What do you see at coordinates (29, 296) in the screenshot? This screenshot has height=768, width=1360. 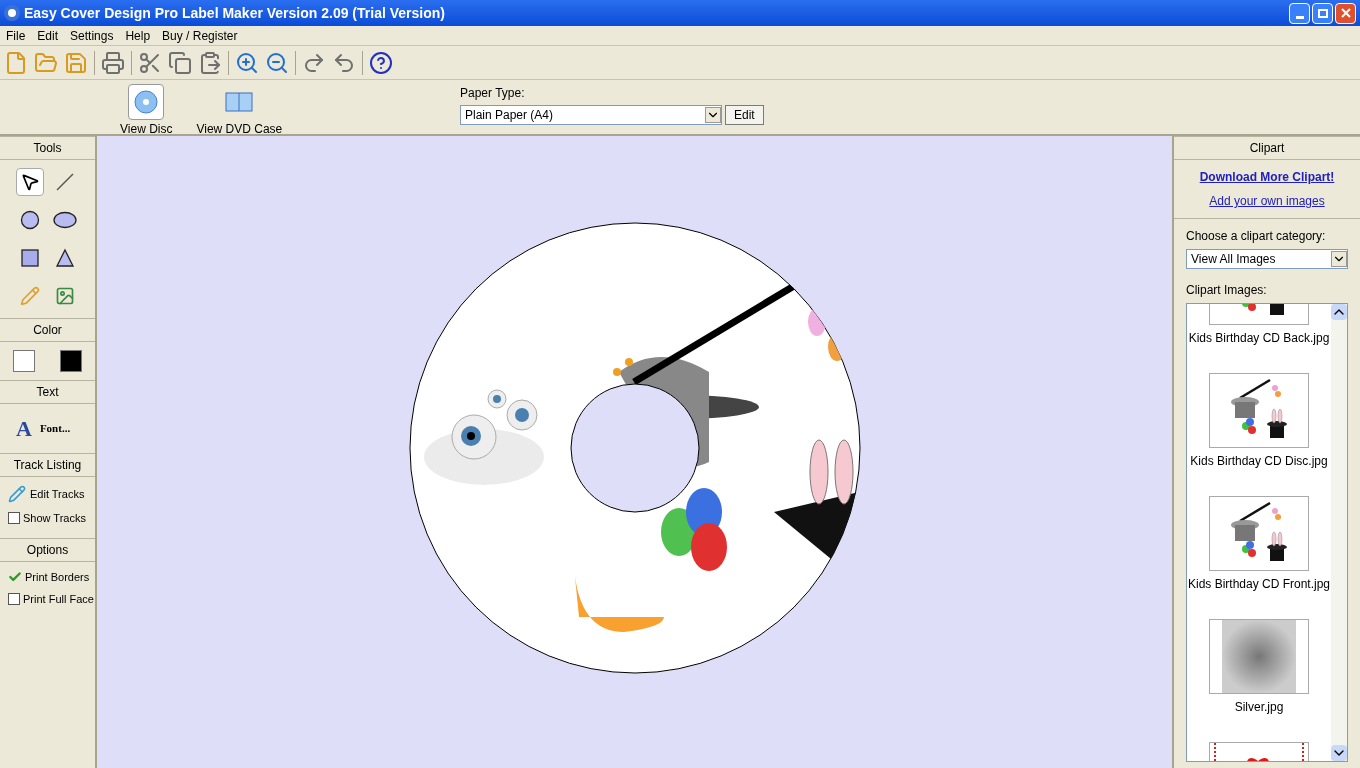 I see `pencil-icon` at bounding box center [29, 296].